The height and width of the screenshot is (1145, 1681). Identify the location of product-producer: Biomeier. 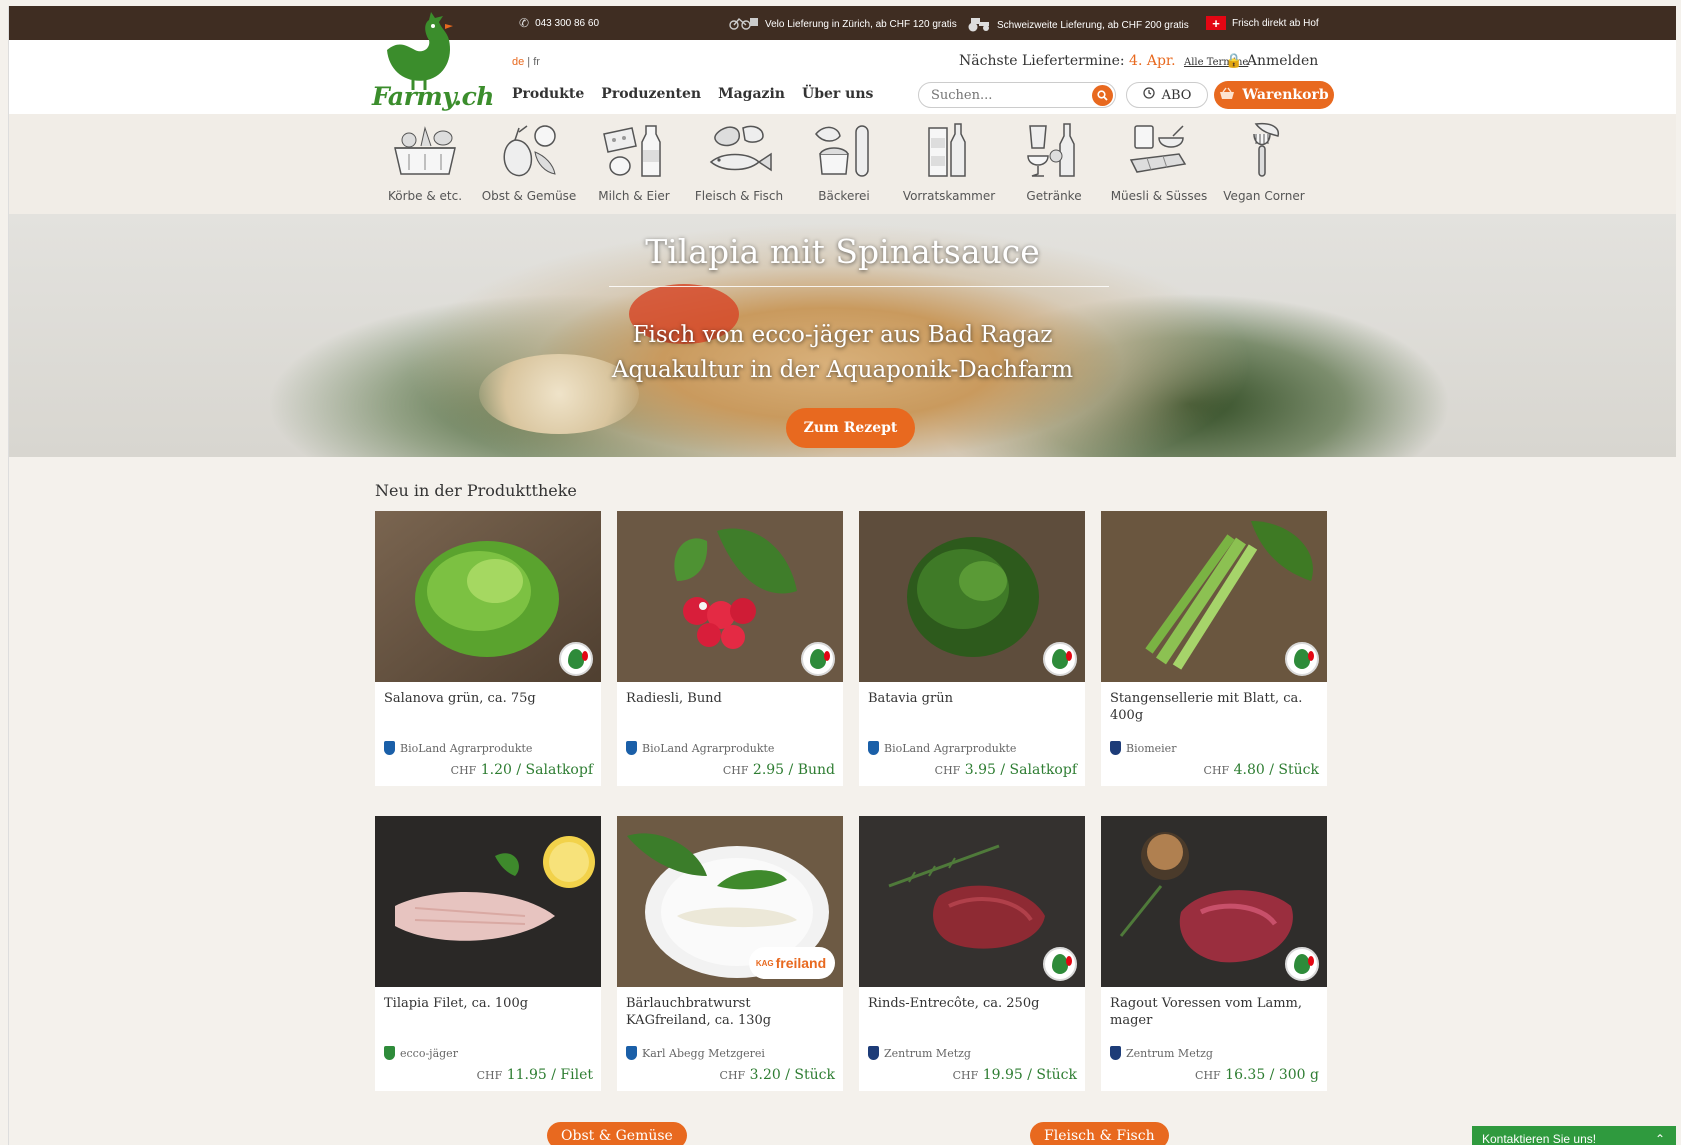
(1143, 748).